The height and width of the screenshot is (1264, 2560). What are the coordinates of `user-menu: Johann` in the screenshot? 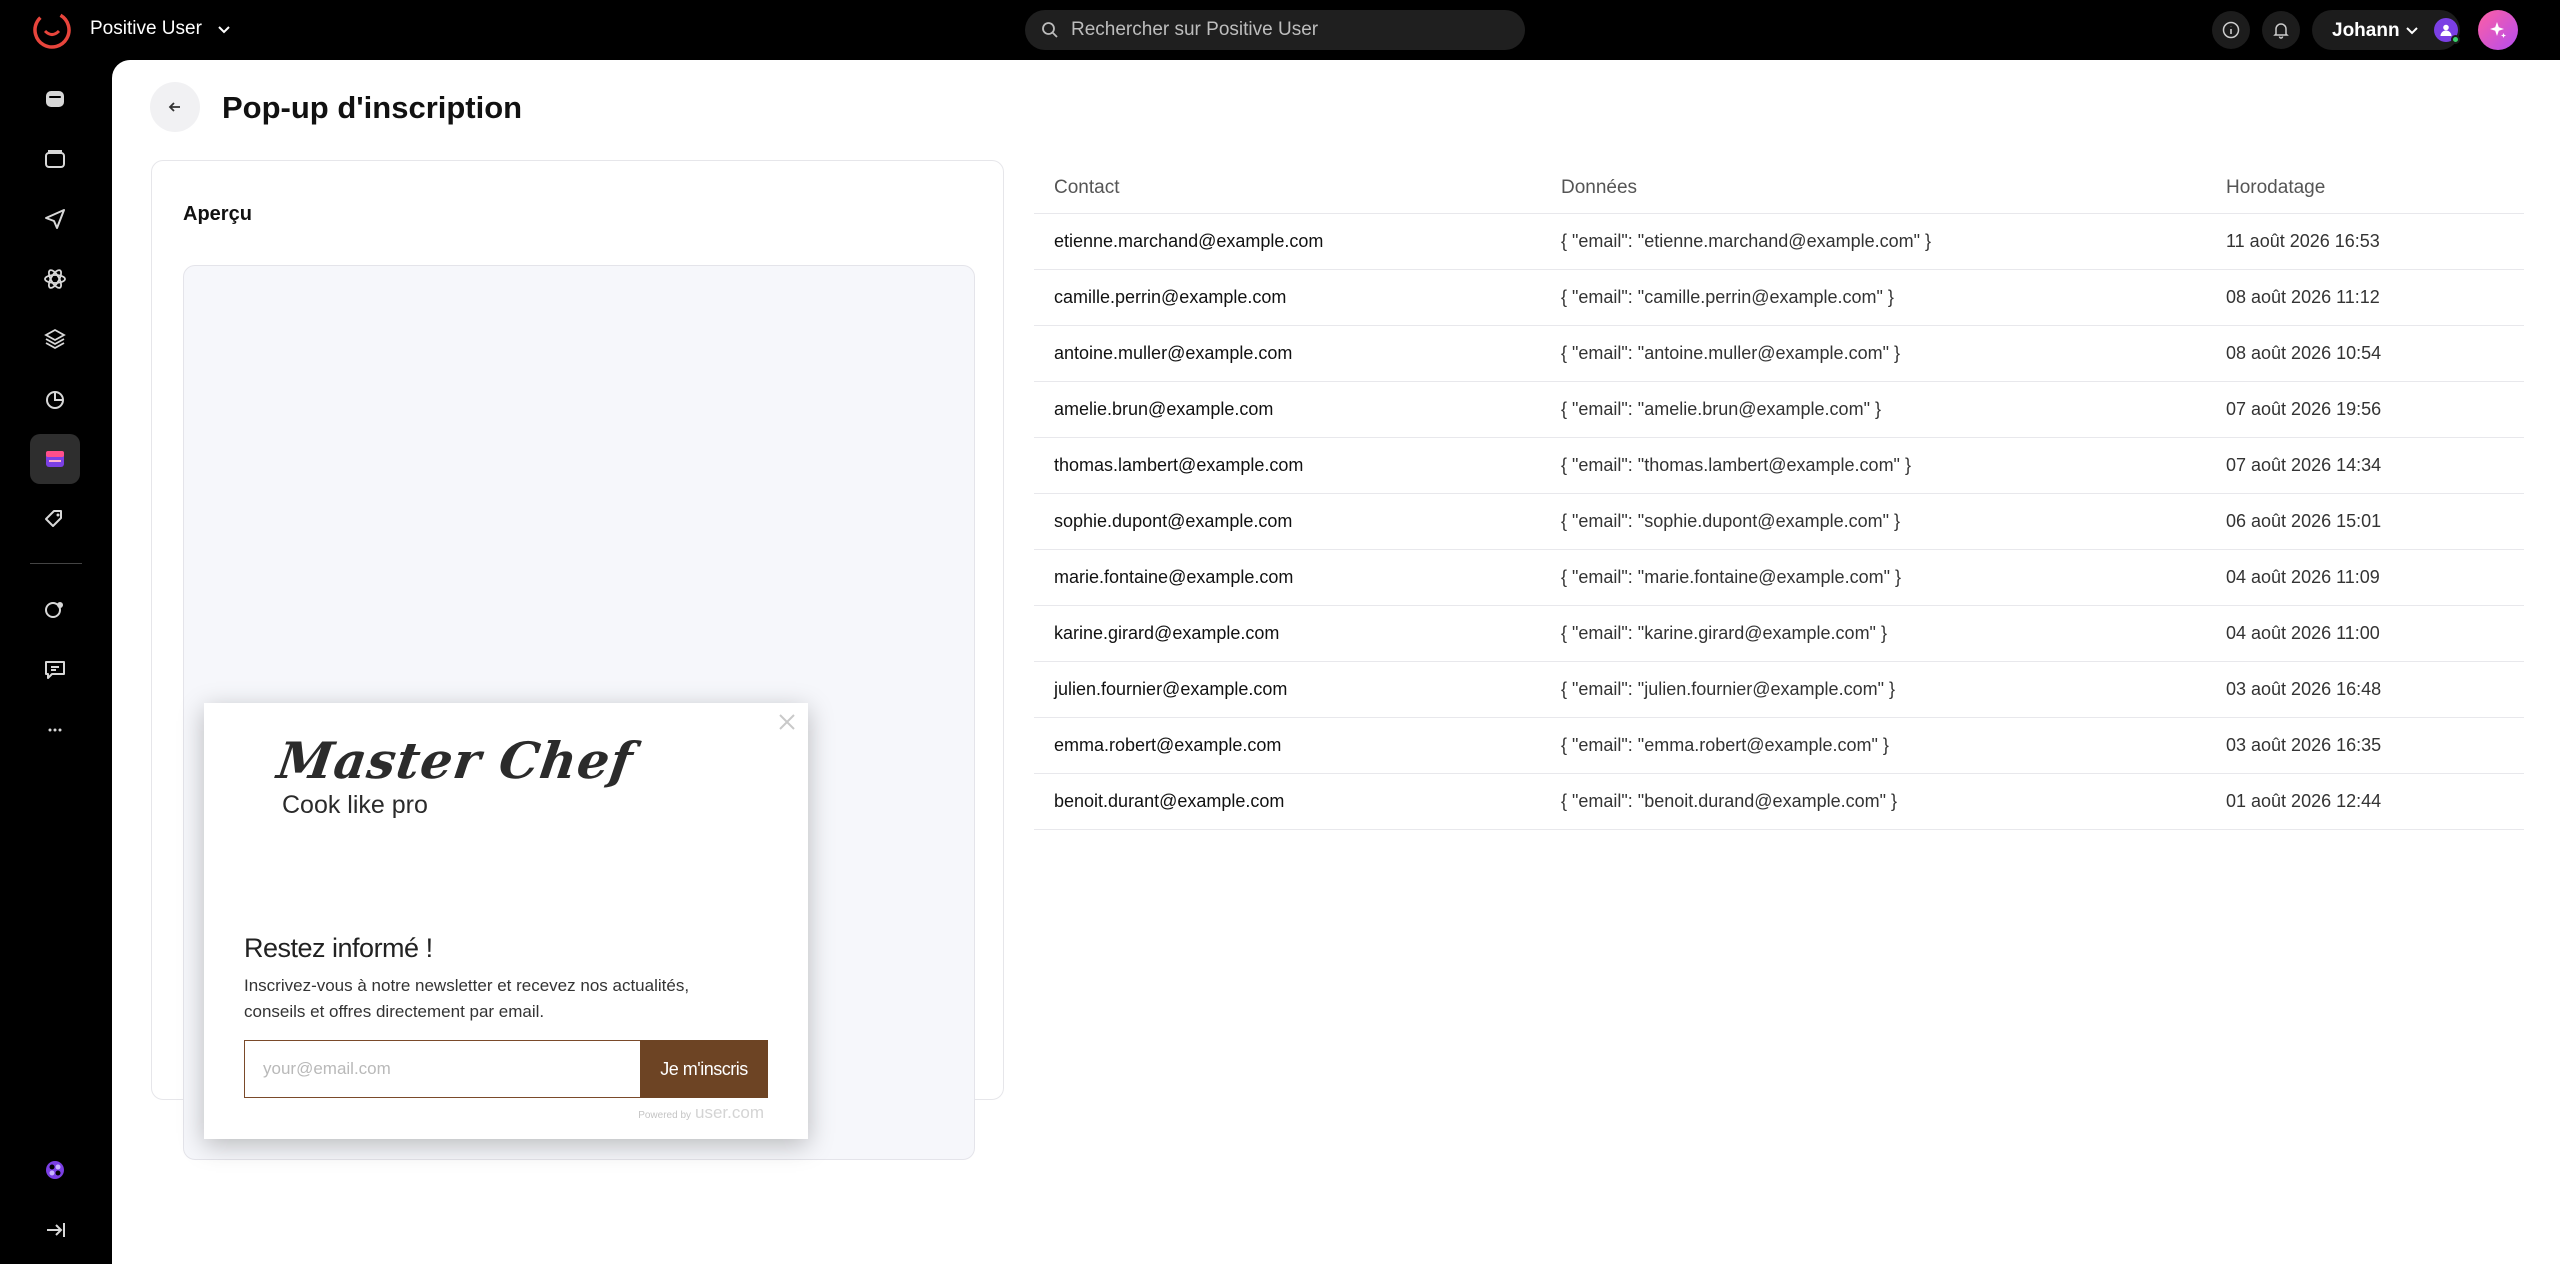 It's located at (2386, 30).